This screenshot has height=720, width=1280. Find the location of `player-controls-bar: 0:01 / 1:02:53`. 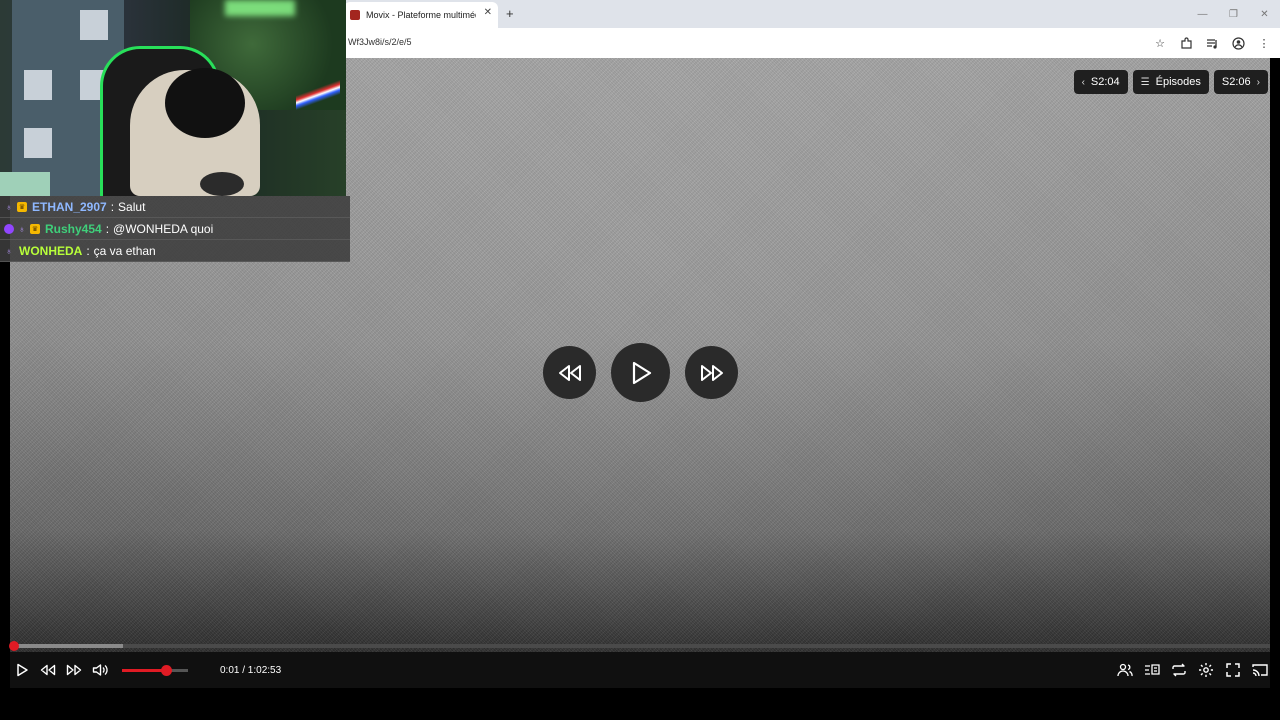

player-controls-bar: 0:01 / 1:02:53 is located at coordinates (640, 670).